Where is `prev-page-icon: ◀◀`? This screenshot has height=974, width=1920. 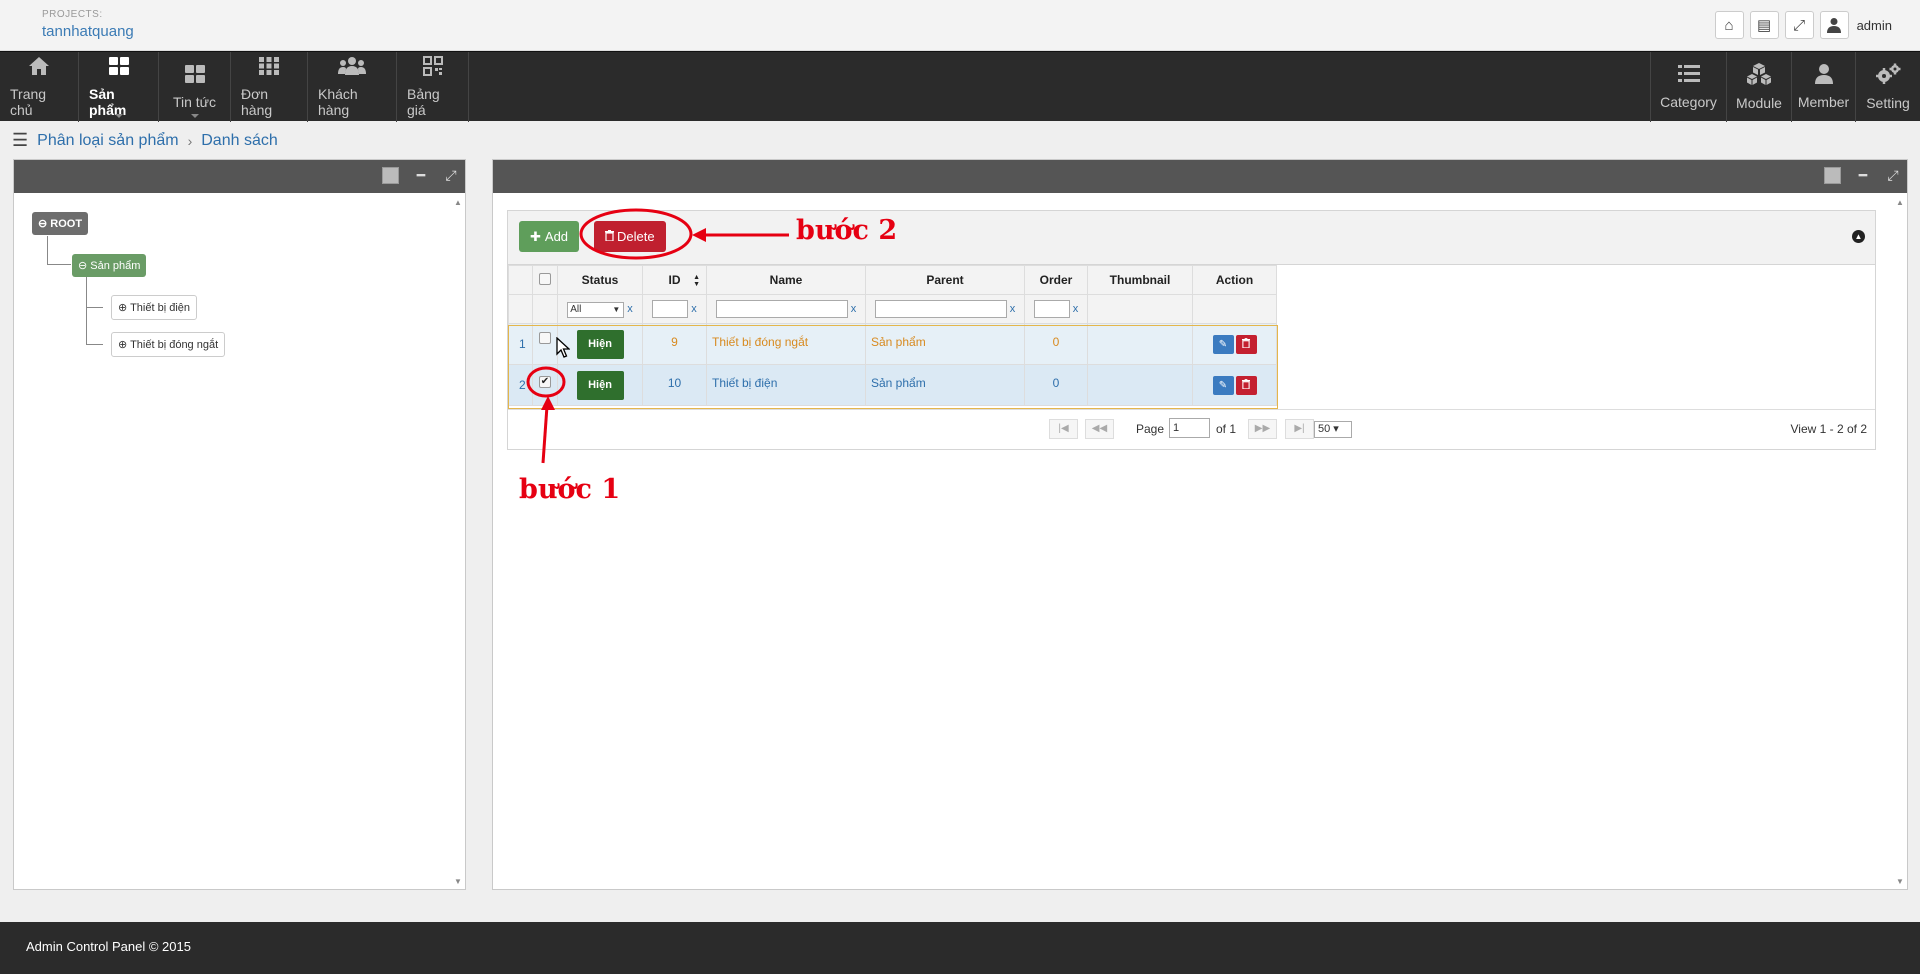 prev-page-icon: ◀◀ is located at coordinates (1099, 429).